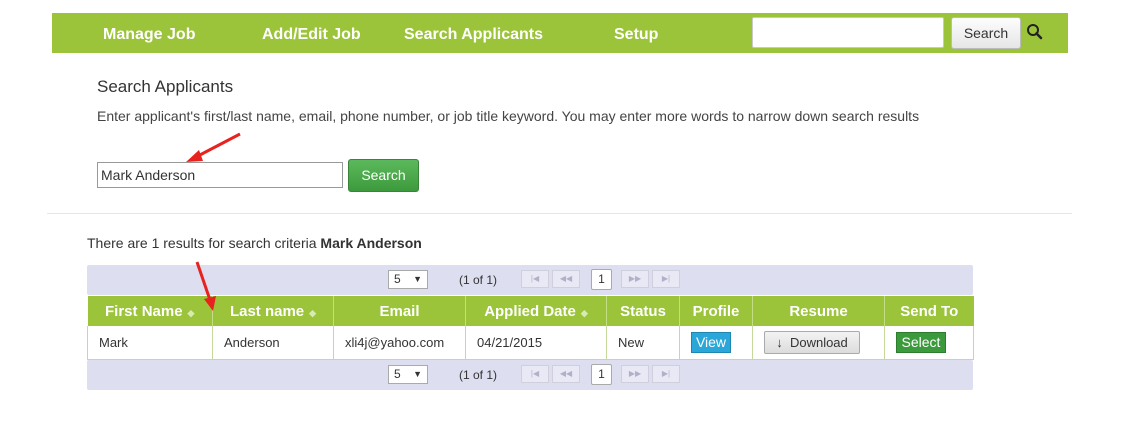  What do you see at coordinates (643, 311) in the screenshot?
I see `column-header-status: Status` at bounding box center [643, 311].